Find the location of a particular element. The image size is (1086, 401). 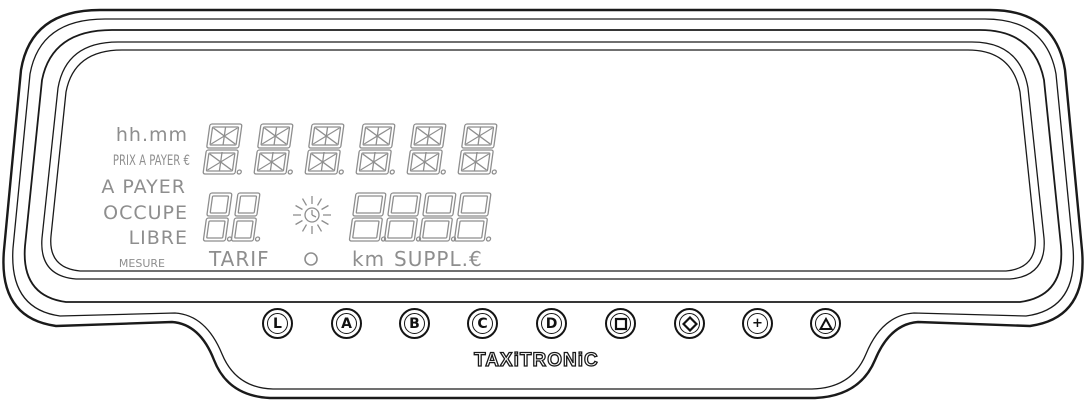

b-button-label: B is located at coordinates (414, 323).